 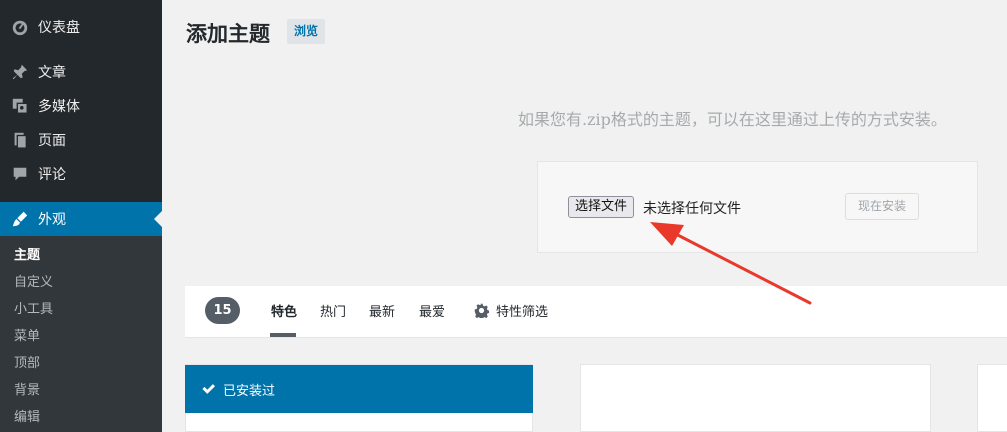 I want to click on checkmark-icon, so click(x=208, y=389).